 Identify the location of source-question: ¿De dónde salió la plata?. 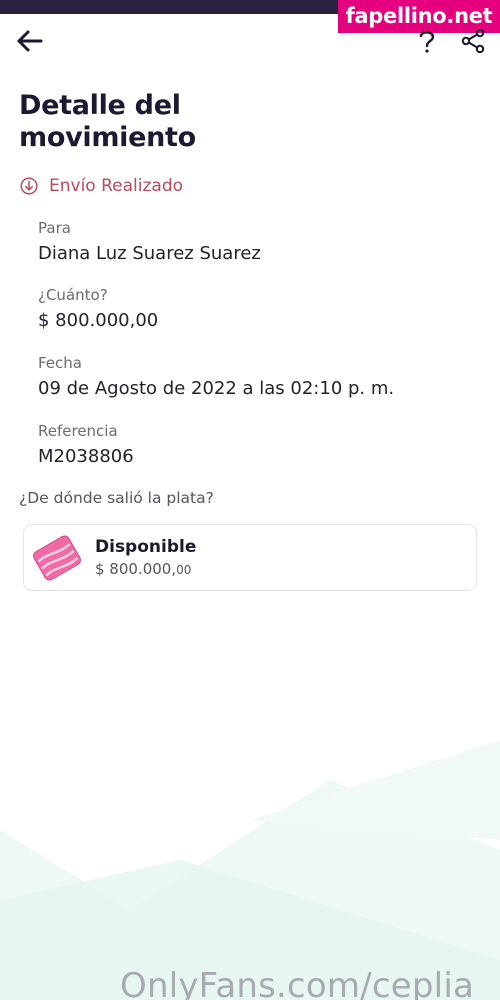
(116, 498).